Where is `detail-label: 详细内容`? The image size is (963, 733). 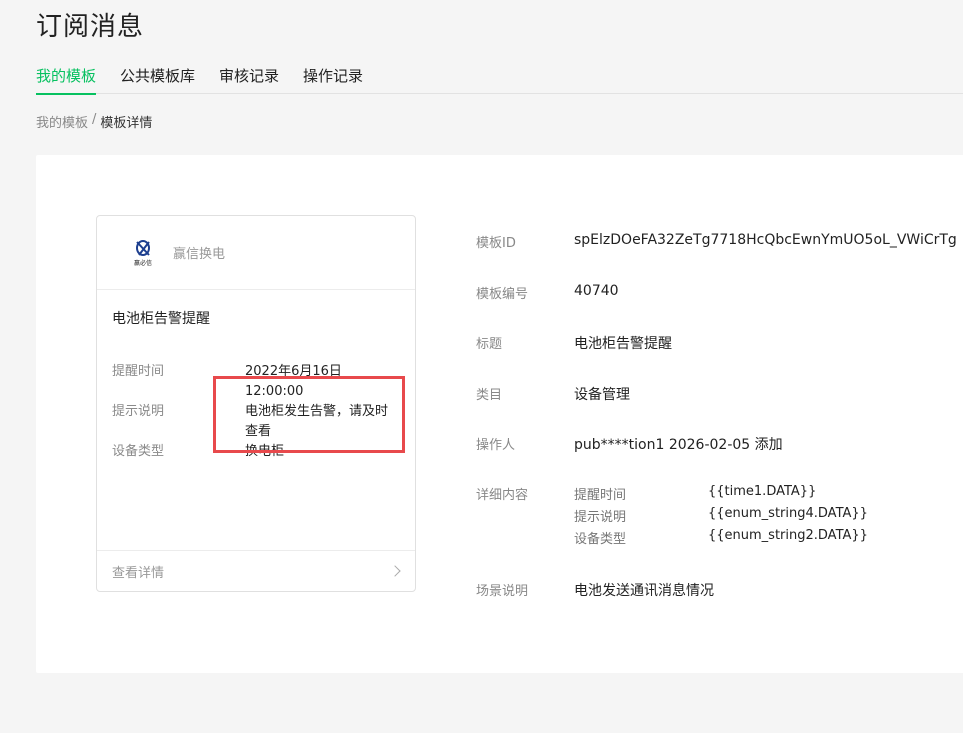 detail-label: 详细内容 is located at coordinates (502, 495).